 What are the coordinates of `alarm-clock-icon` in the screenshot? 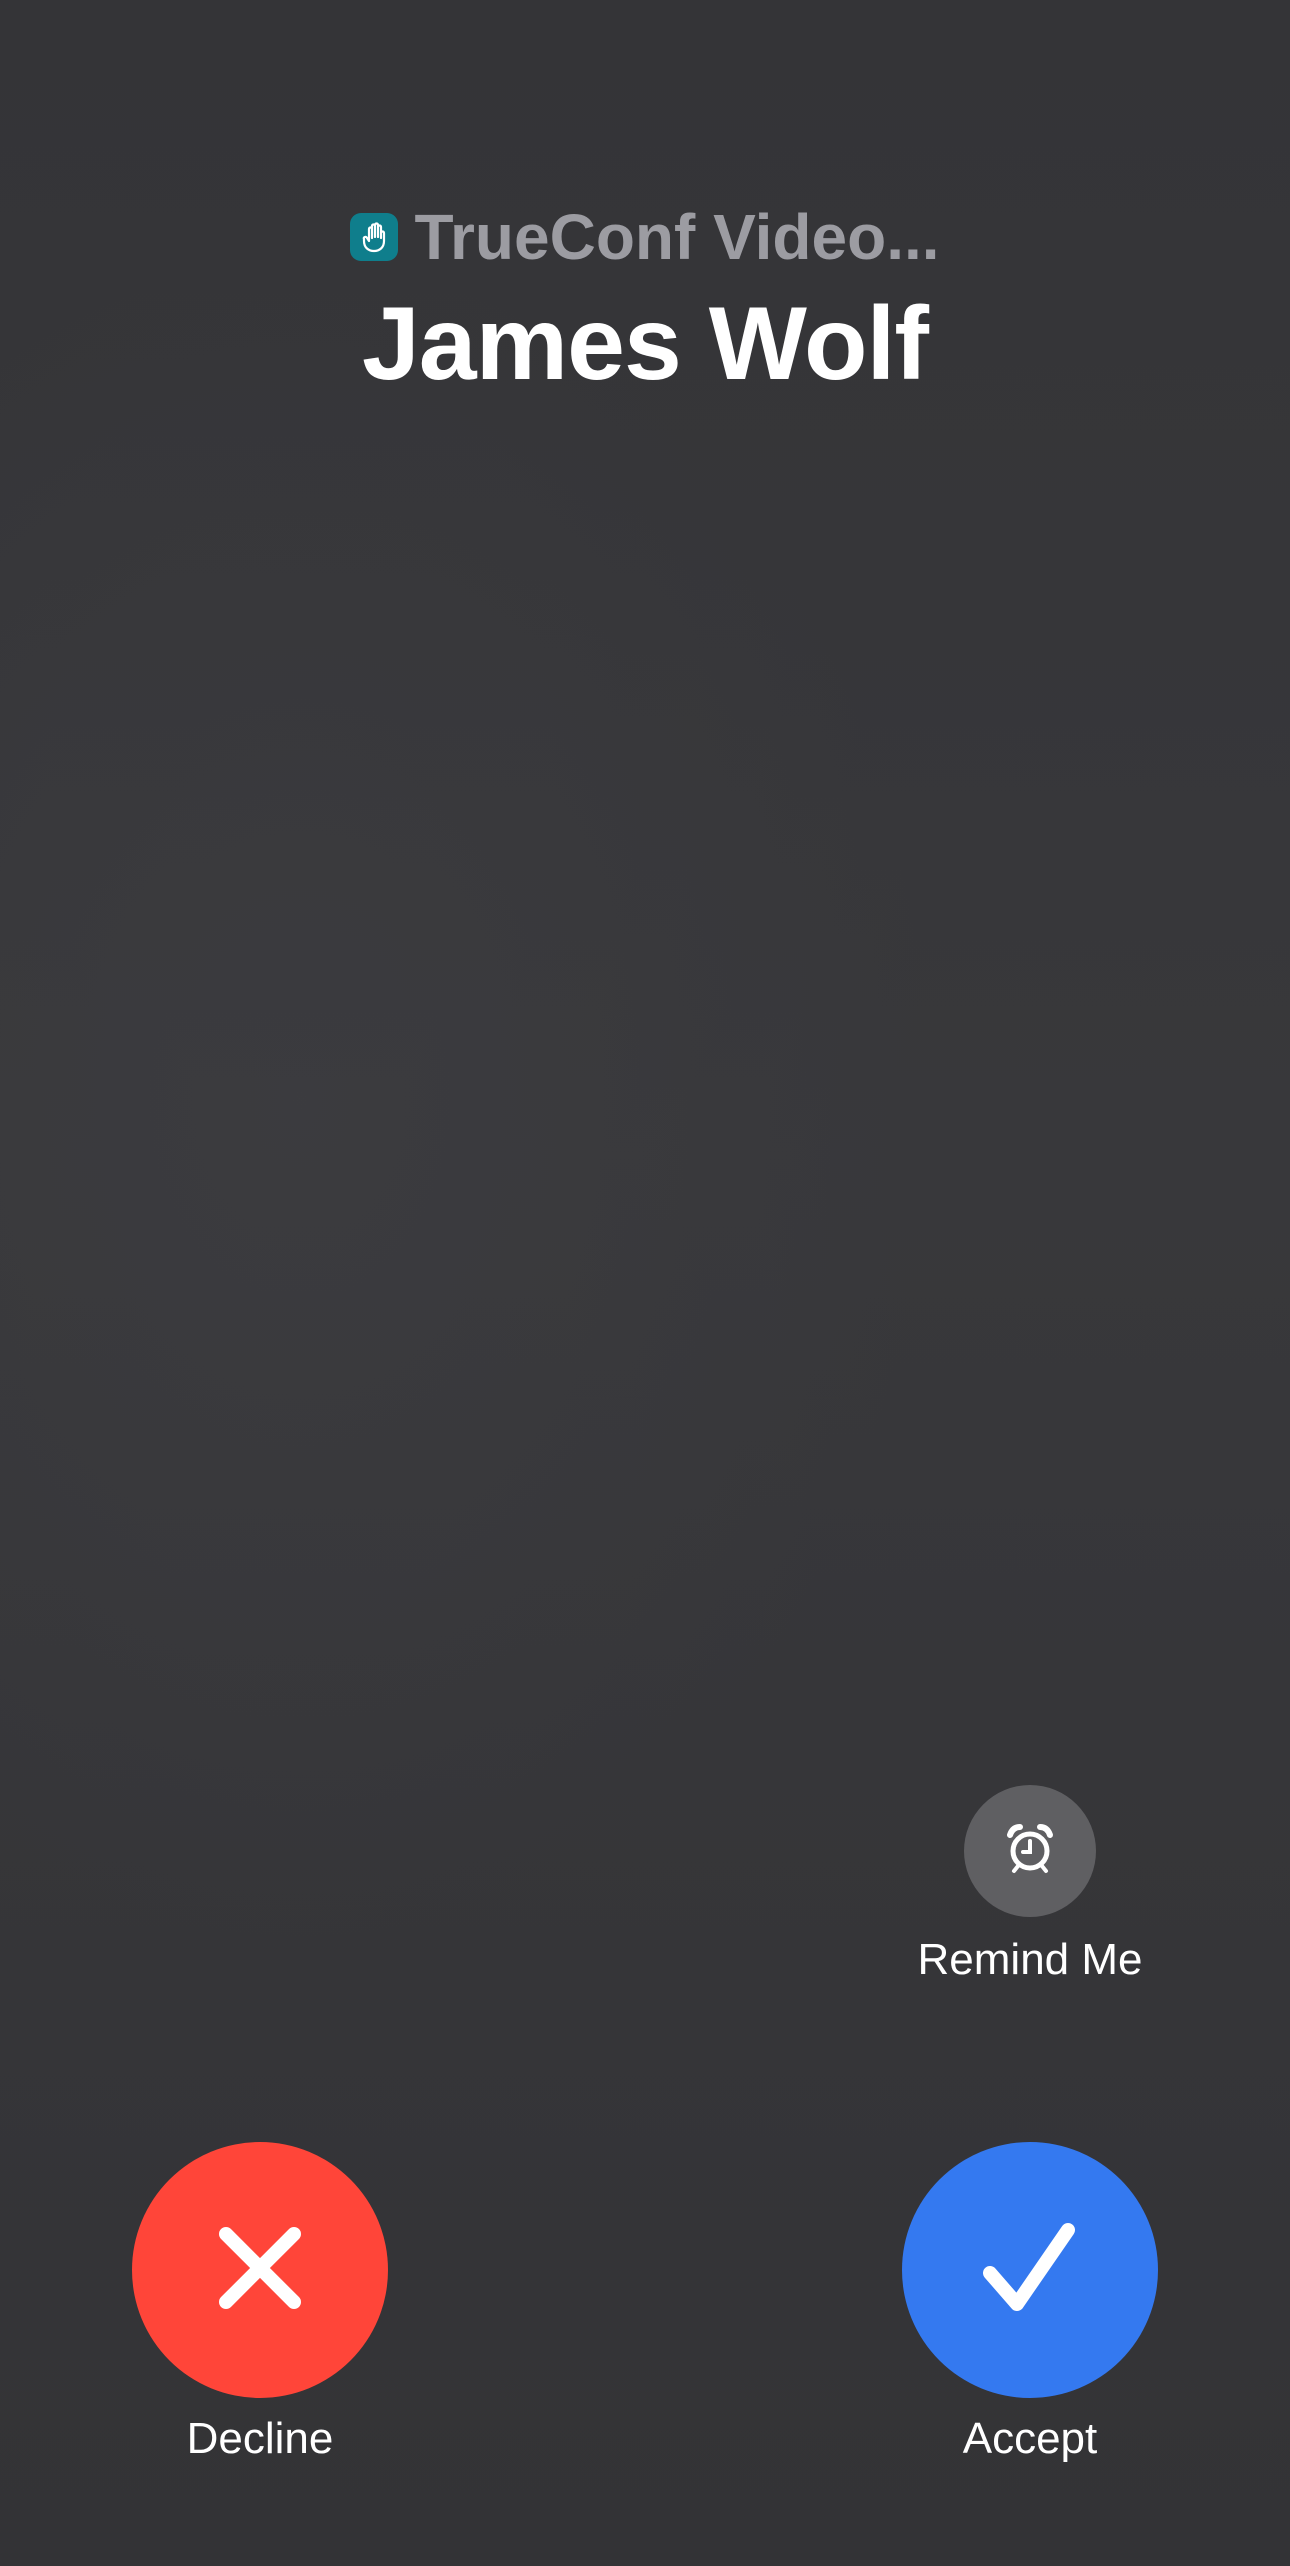 It's located at (1030, 1851).